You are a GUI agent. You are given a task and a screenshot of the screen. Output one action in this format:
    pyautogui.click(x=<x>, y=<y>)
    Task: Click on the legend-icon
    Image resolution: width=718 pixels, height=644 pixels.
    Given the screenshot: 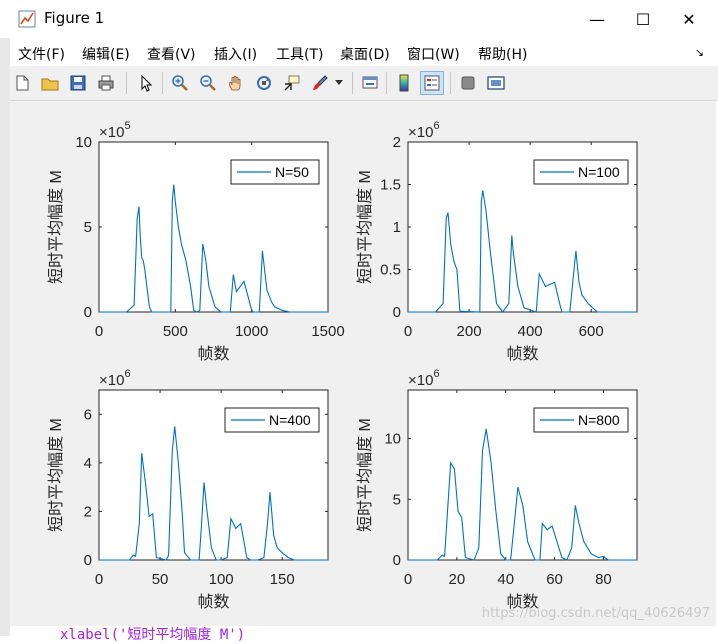 What is the action you would take?
    pyautogui.click(x=432, y=83)
    